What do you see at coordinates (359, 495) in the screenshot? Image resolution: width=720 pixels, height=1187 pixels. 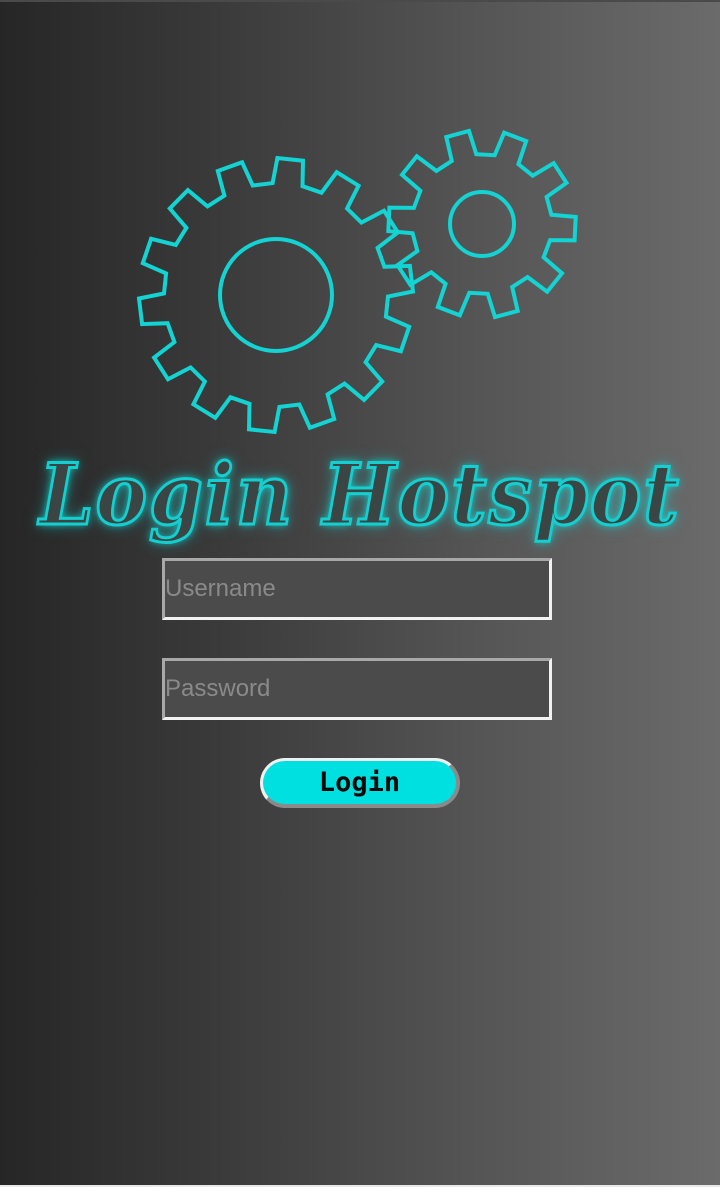 I see `page-title: Login Hotspot` at bounding box center [359, 495].